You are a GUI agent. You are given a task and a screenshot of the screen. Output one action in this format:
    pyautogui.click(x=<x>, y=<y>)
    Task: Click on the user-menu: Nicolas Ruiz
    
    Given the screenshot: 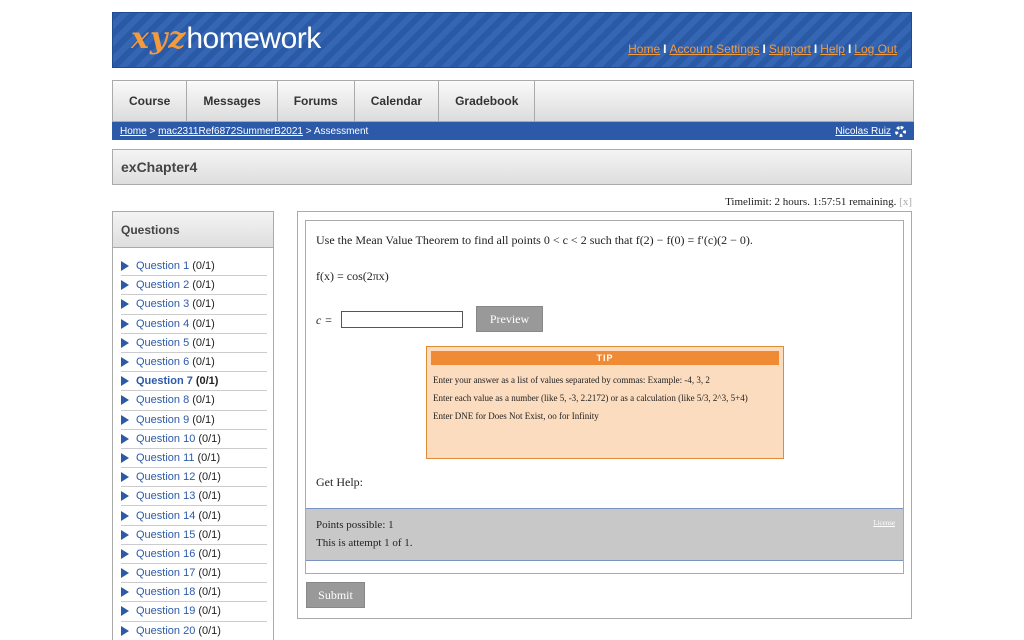 What is the action you would take?
    pyautogui.click(x=870, y=131)
    